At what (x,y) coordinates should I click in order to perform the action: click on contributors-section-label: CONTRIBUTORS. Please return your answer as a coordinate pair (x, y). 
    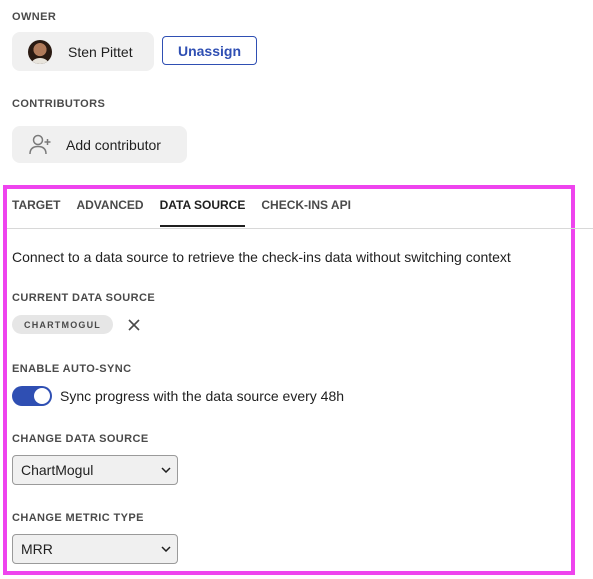
    Looking at the image, I should click on (59, 104).